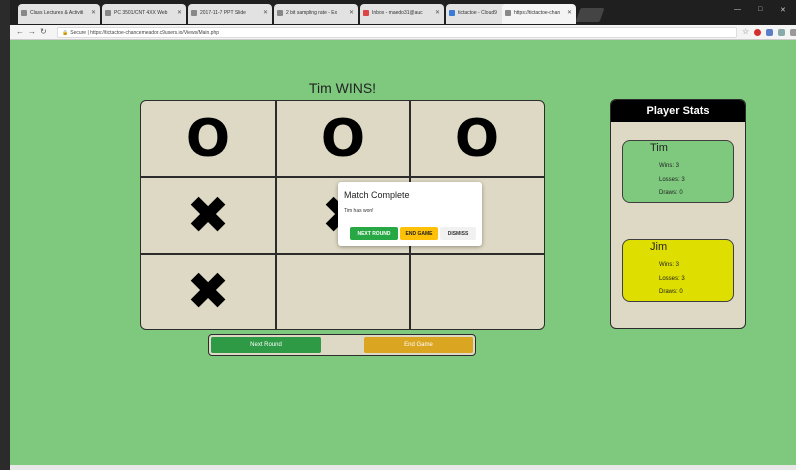  I want to click on next-round-button: Next Round, so click(266, 345).